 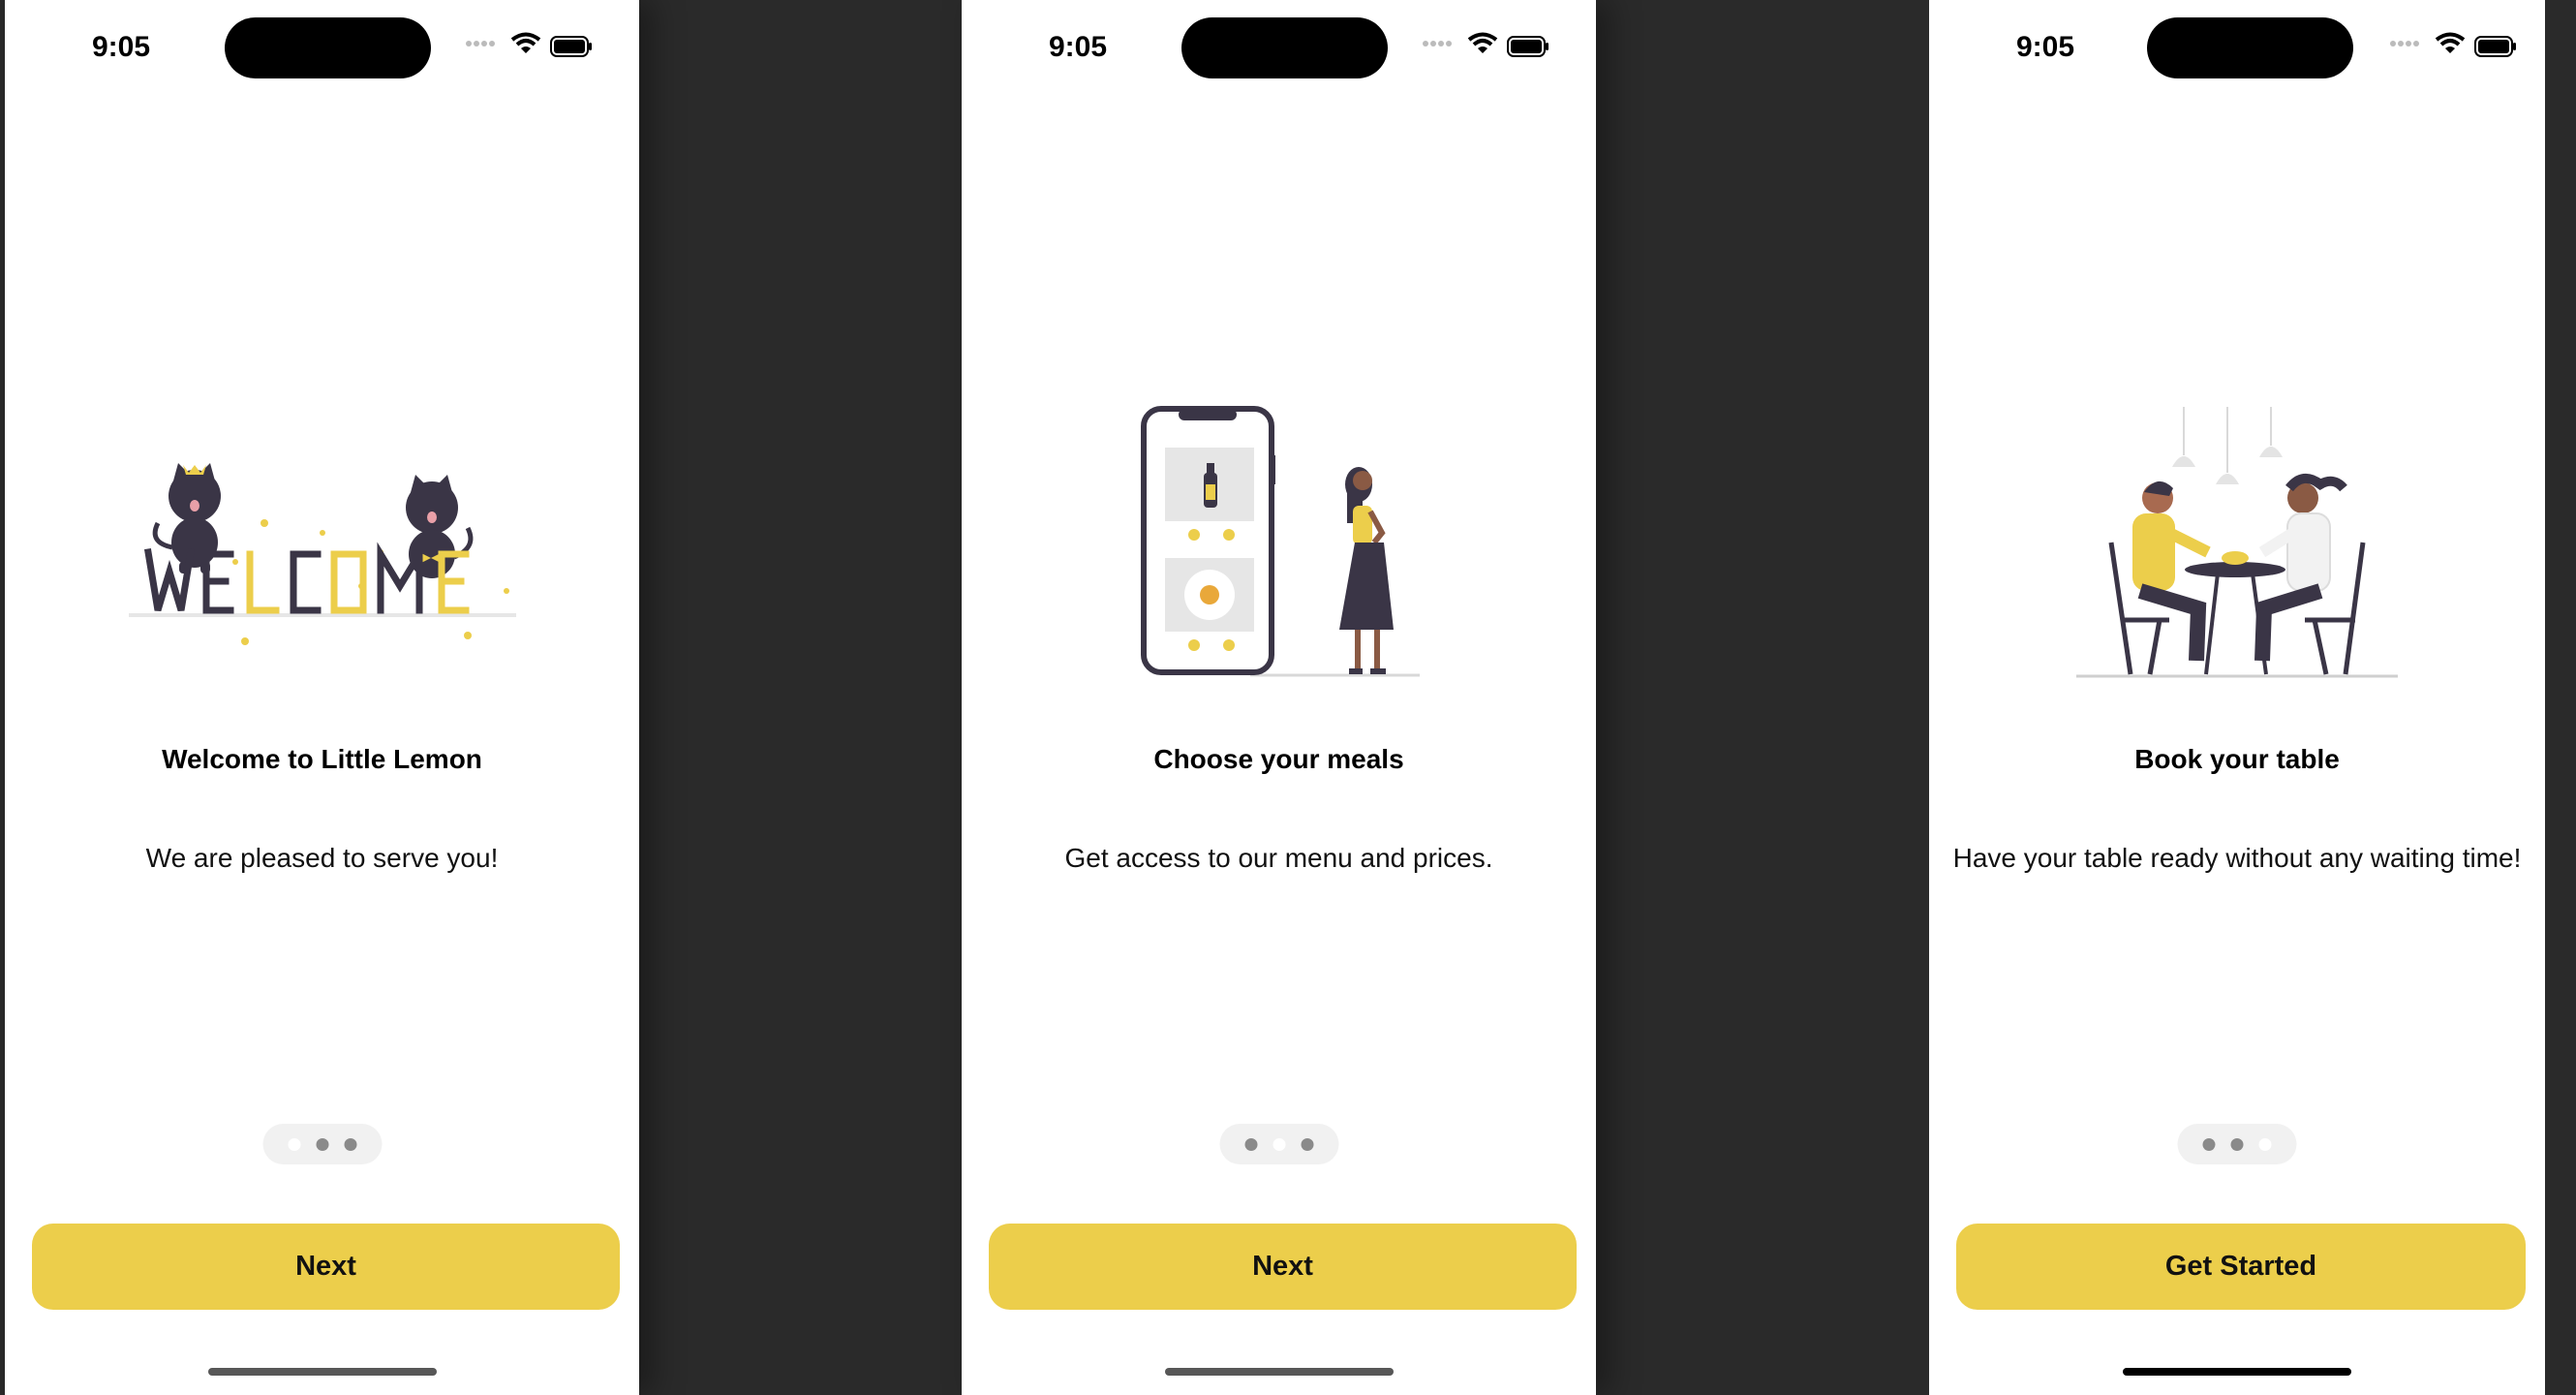 I want to click on onboarding-title: Welcome to Little Lemon, so click(x=322, y=759).